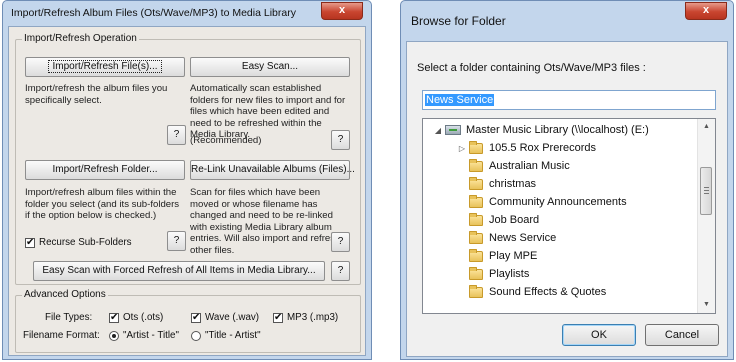  What do you see at coordinates (85, 242) in the screenshot?
I see `recurse-subfolders-label: Recurse Sub-Folders` at bounding box center [85, 242].